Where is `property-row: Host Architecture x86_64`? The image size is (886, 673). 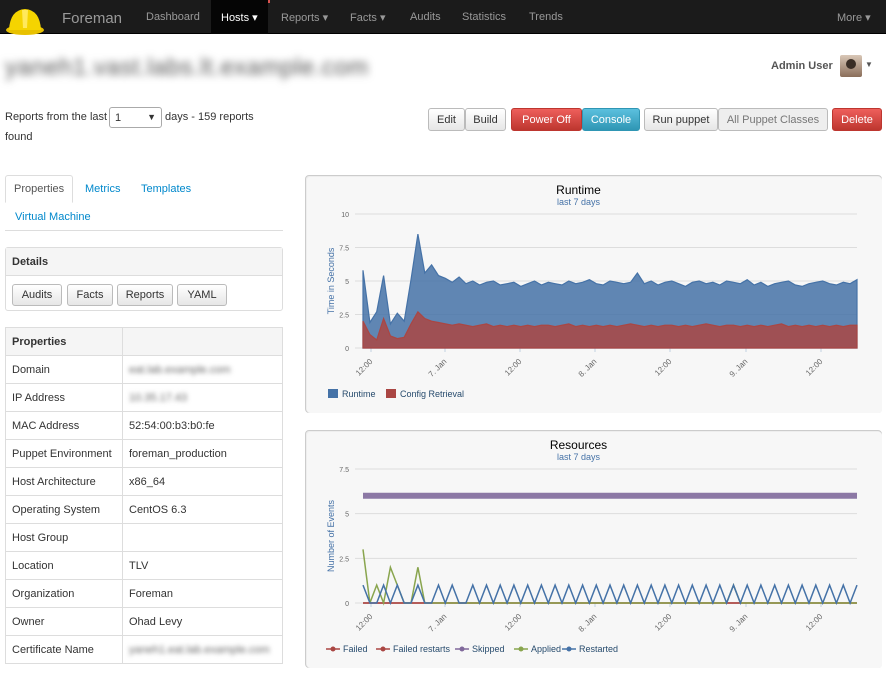
property-row: Host Architecture x86_64 is located at coordinates (144, 481).